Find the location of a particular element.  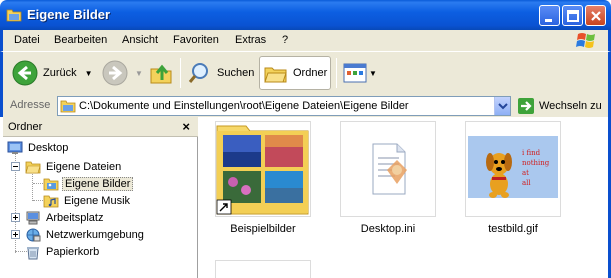

folder-open-icon is located at coordinates (33, 167).